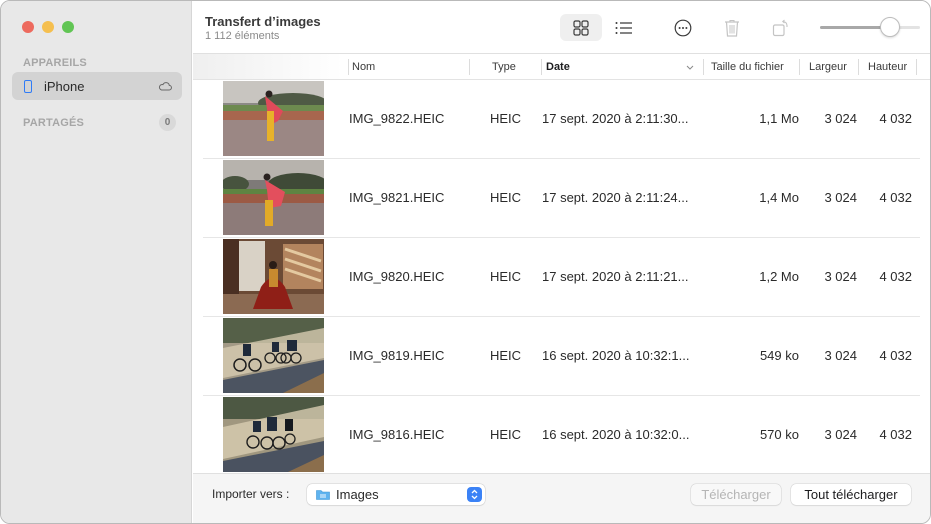 The height and width of the screenshot is (524, 931). Describe the element at coordinates (890, 27) in the screenshot. I see `slider-knob` at that location.